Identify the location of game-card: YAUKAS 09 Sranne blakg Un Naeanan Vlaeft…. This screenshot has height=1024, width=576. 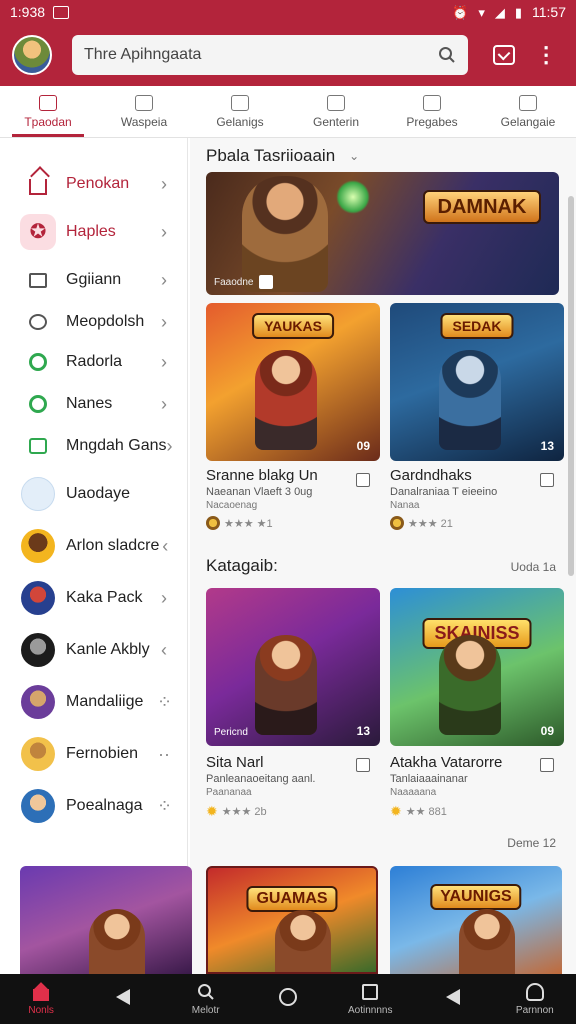
(293, 416).